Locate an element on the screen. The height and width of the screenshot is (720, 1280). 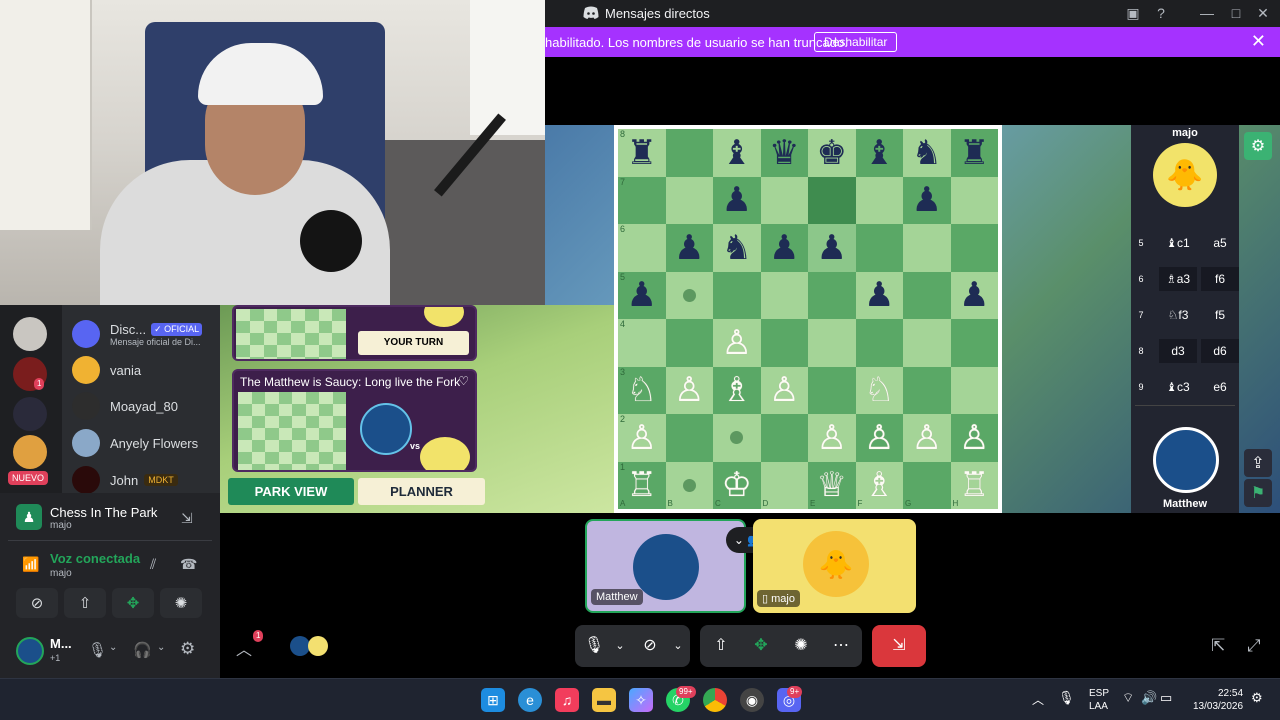
board-square: ♝ is located at coordinates (737, 153).